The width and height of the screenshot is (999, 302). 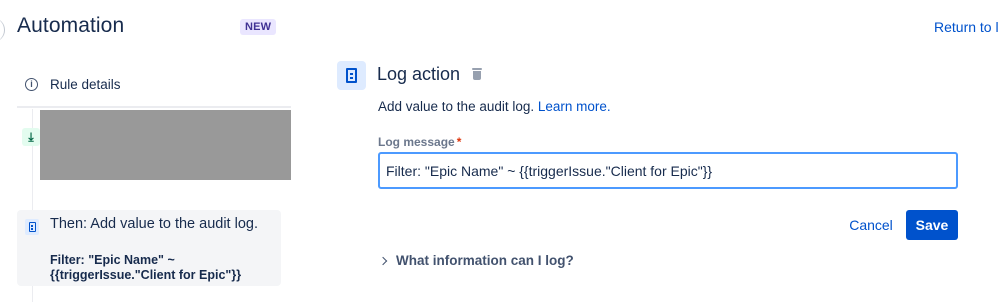 I want to click on sidebar-divider, so click(x=154, y=107).